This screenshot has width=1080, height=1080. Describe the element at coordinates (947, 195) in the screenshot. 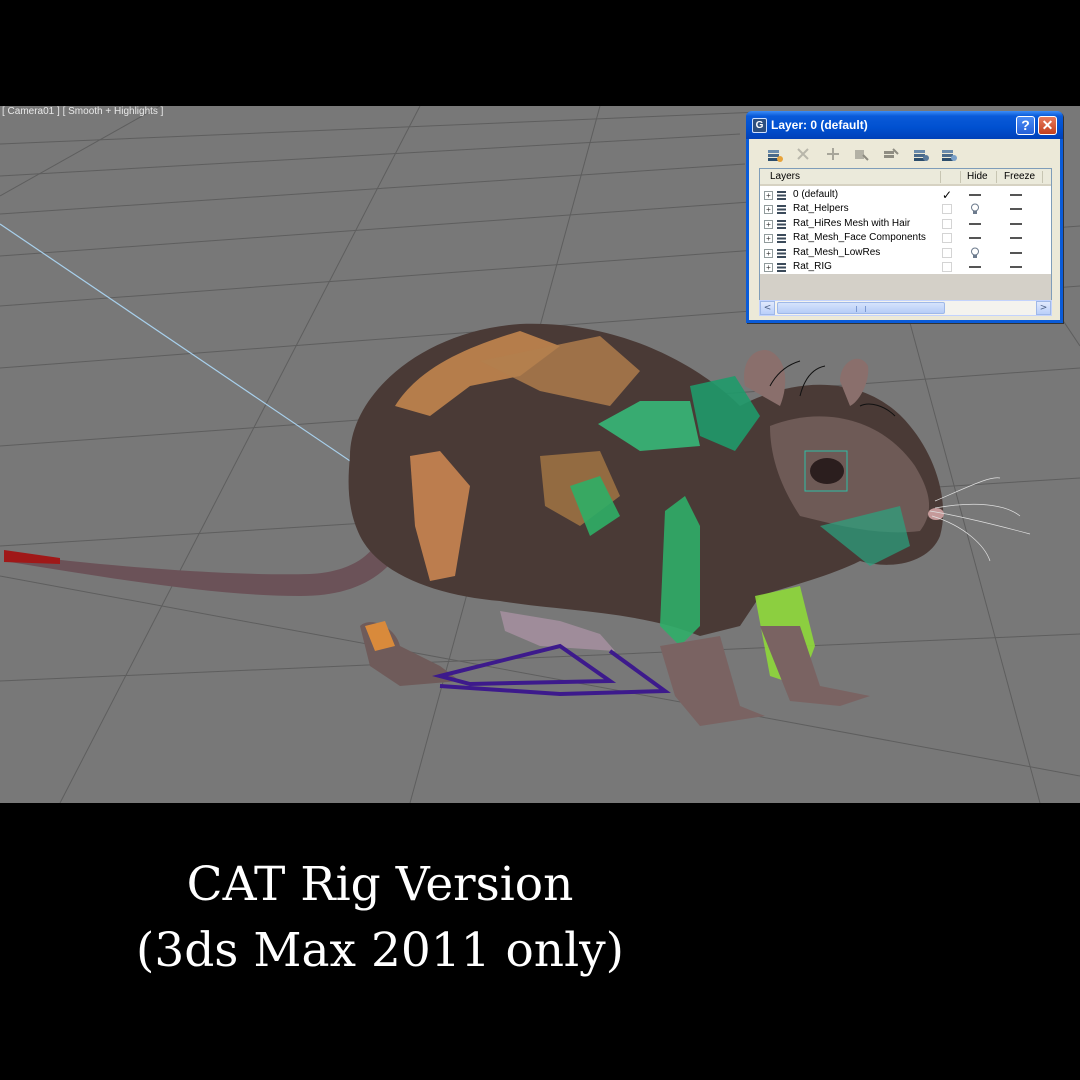

I see `current-layer-checkmark: ✓` at that location.